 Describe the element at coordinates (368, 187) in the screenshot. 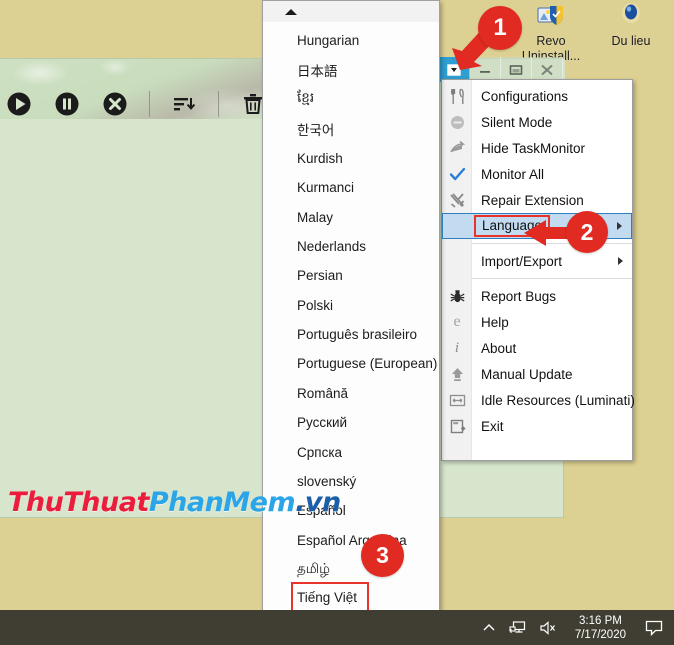

I see `language-item-kurmanci: Kurmanci` at that location.